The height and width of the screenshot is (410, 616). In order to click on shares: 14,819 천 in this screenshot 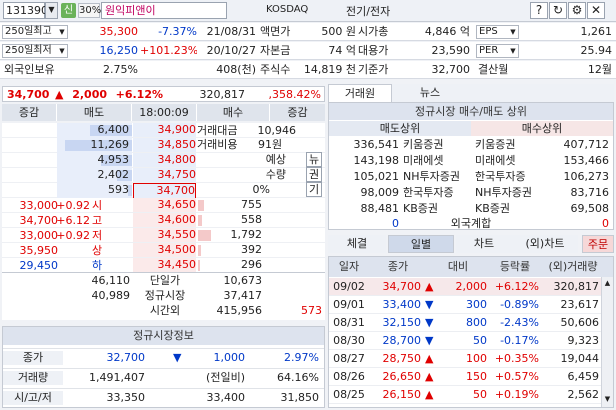, I will do `click(329, 69)`.